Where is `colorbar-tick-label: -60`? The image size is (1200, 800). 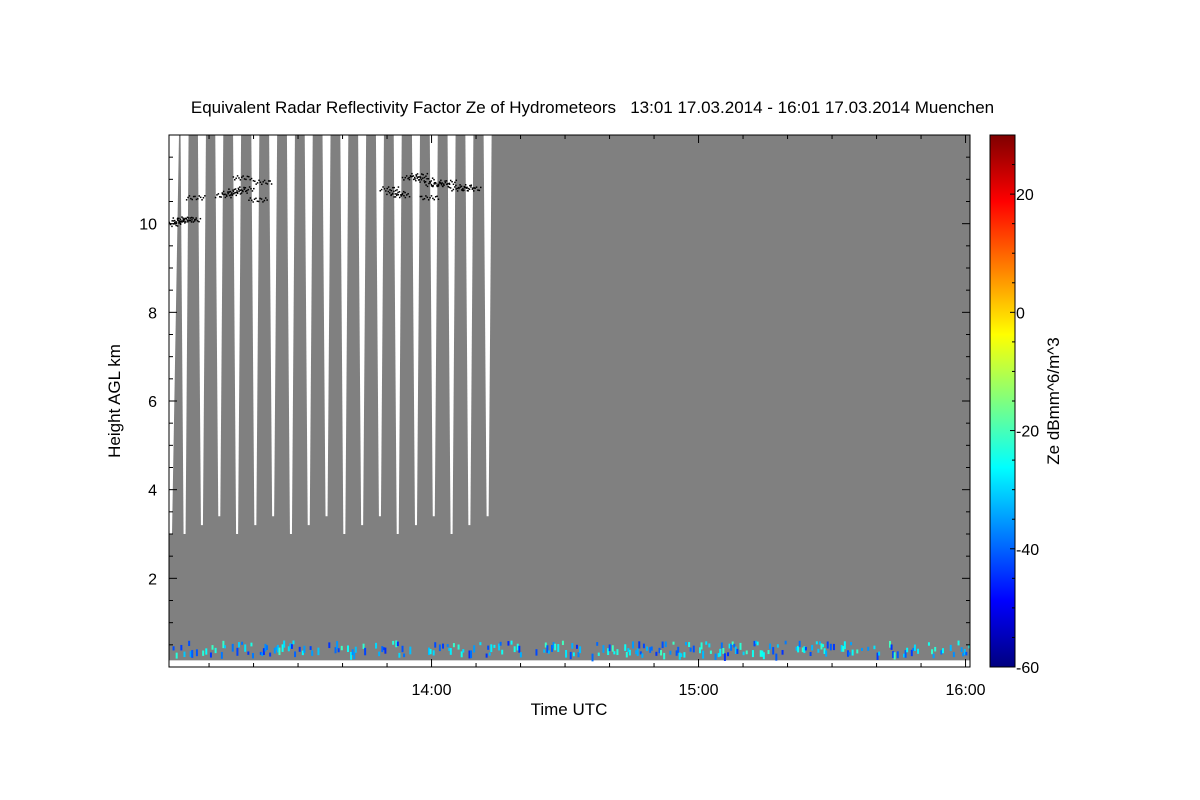
colorbar-tick-label: -60 is located at coordinates (1027, 668).